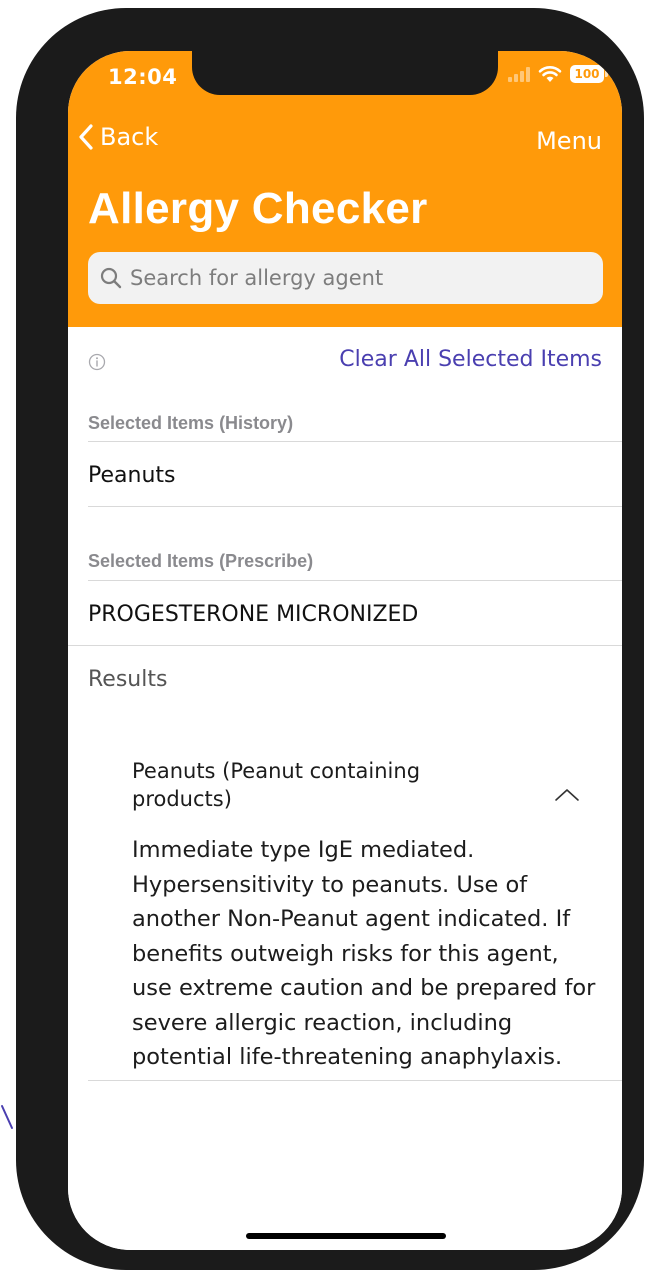  Describe the element at coordinates (128, 679) in the screenshot. I see `results-header: Results` at that location.